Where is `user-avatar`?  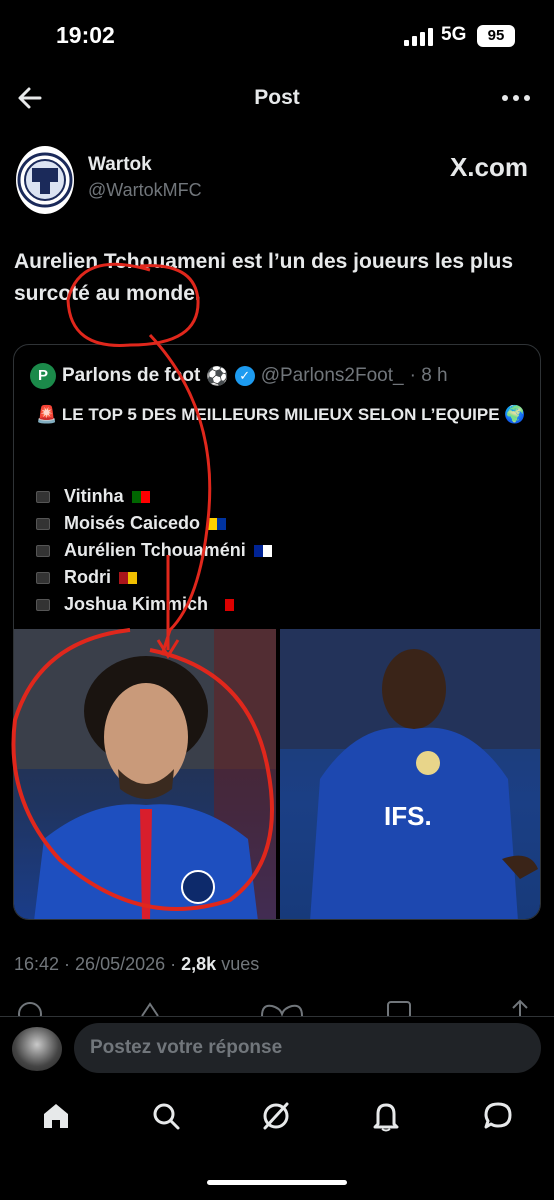
user-avatar is located at coordinates (37, 1049).